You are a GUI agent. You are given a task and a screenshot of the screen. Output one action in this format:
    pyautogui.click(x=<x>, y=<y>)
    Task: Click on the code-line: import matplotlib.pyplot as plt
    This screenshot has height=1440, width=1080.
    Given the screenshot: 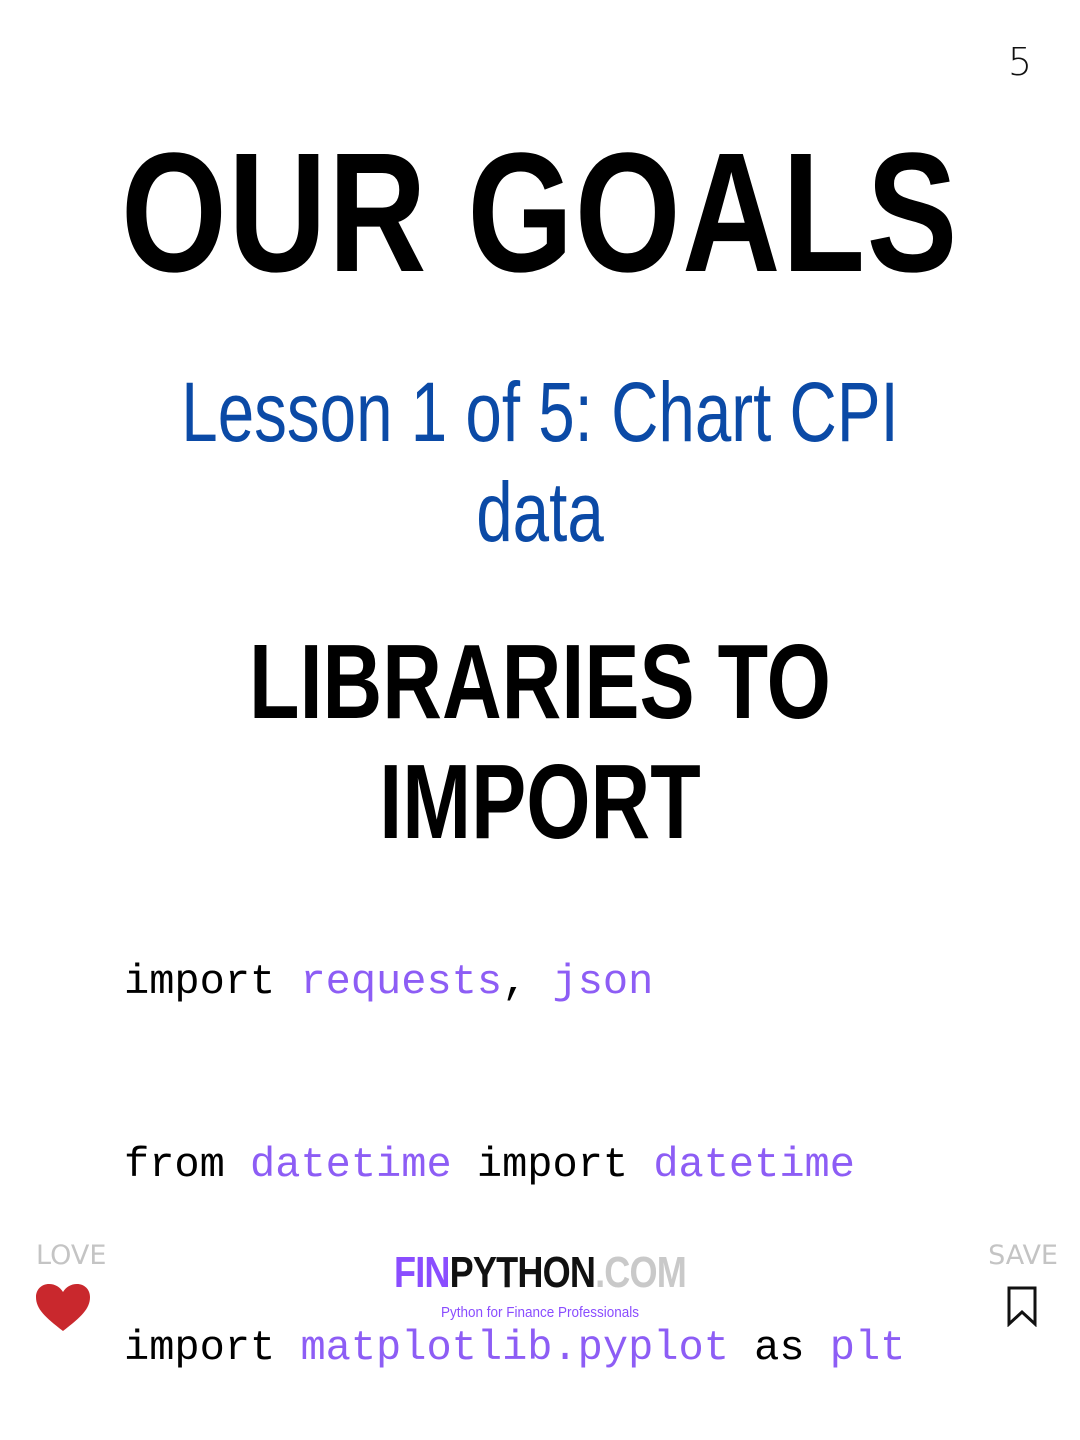 What is the action you would take?
    pyautogui.click(x=514, y=1348)
    